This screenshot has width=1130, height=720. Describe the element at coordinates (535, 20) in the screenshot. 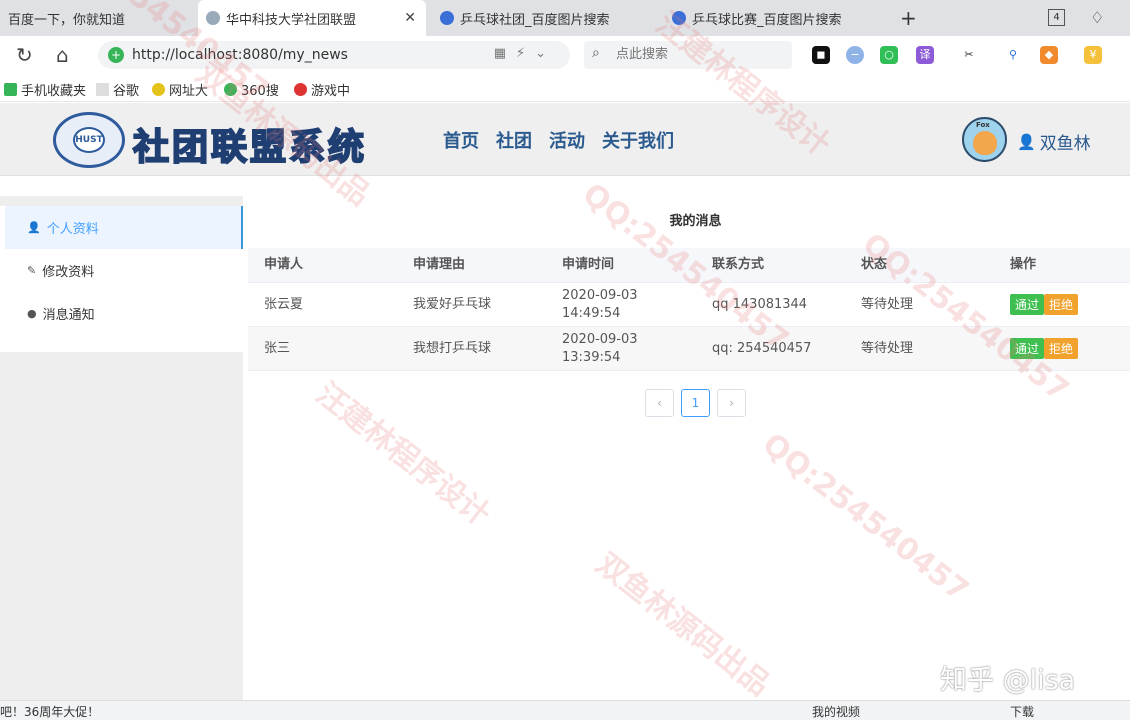

I see `tab-label: 乒乓球社团_百度图片搜索` at that location.